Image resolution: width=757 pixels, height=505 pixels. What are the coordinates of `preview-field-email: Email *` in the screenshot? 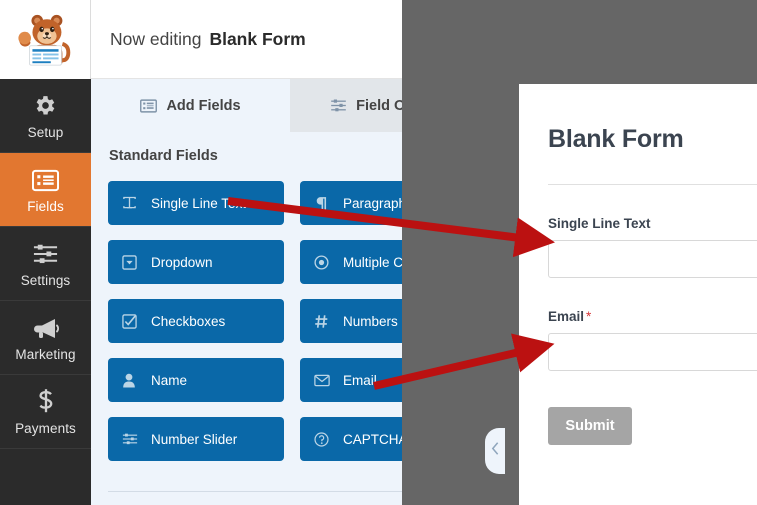 It's located at (652, 340).